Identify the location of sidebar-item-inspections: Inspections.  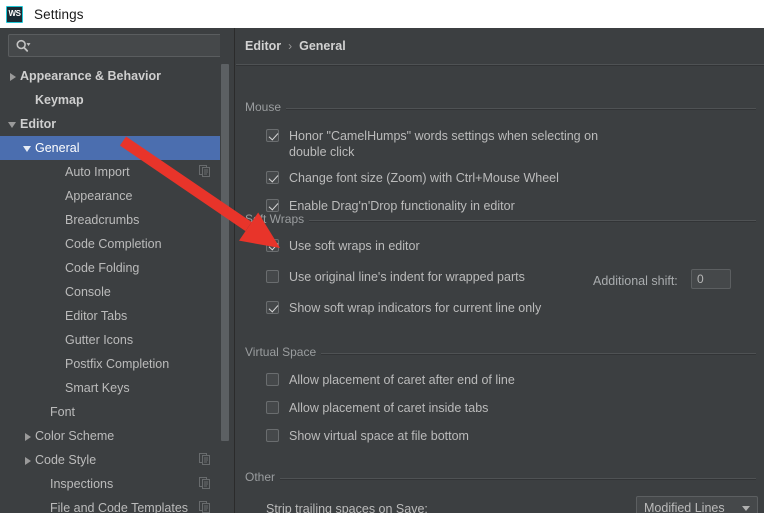
(114, 484).